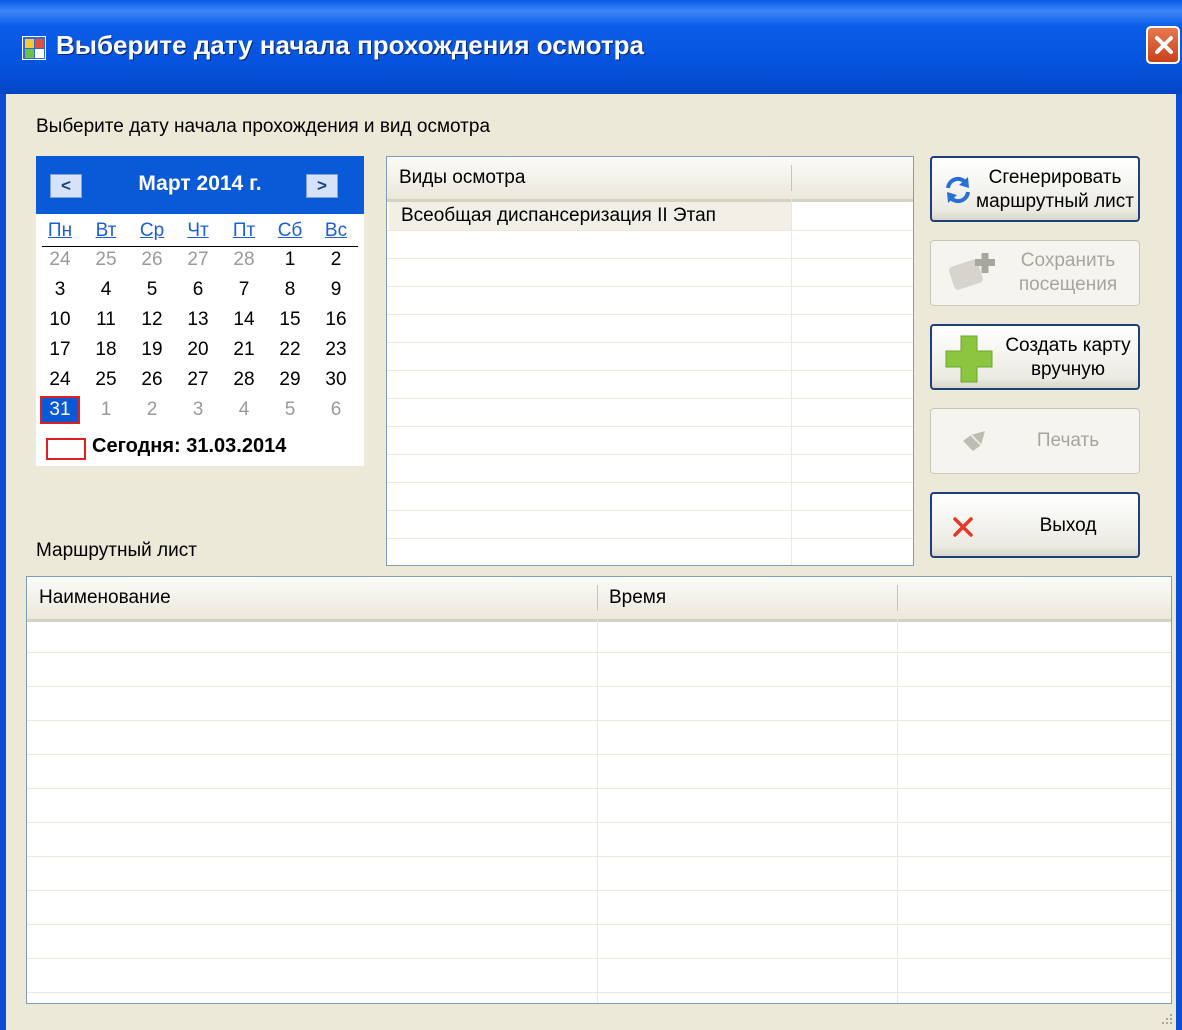 The image size is (1182, 1030). Describe the element at coordinates (969, 359) in the screenshot. I see `plus-icon` at that location.